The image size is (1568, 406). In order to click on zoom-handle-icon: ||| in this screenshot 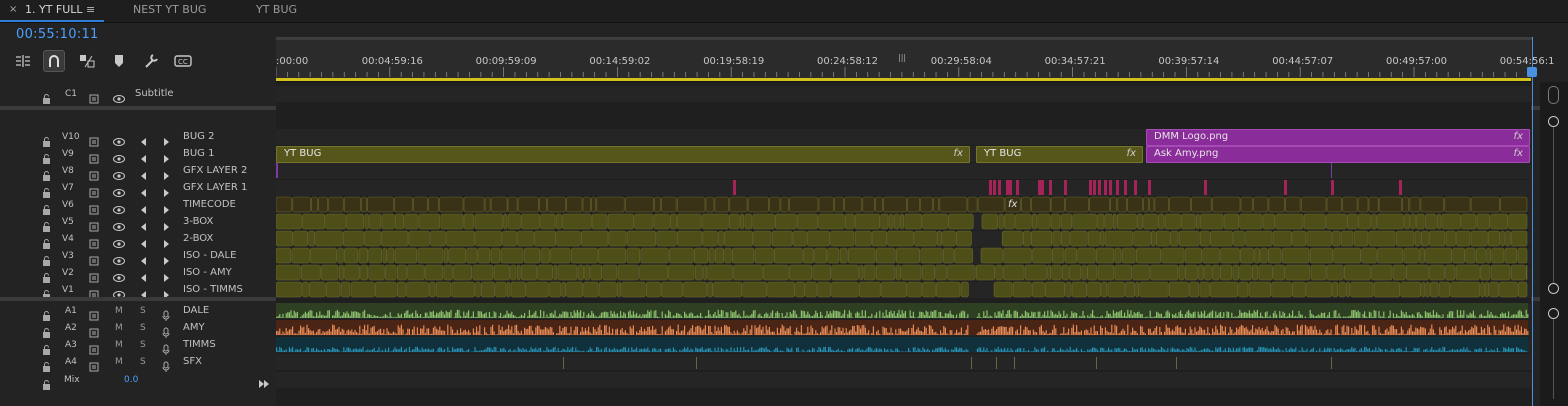, I will do `click(902, 57)`.